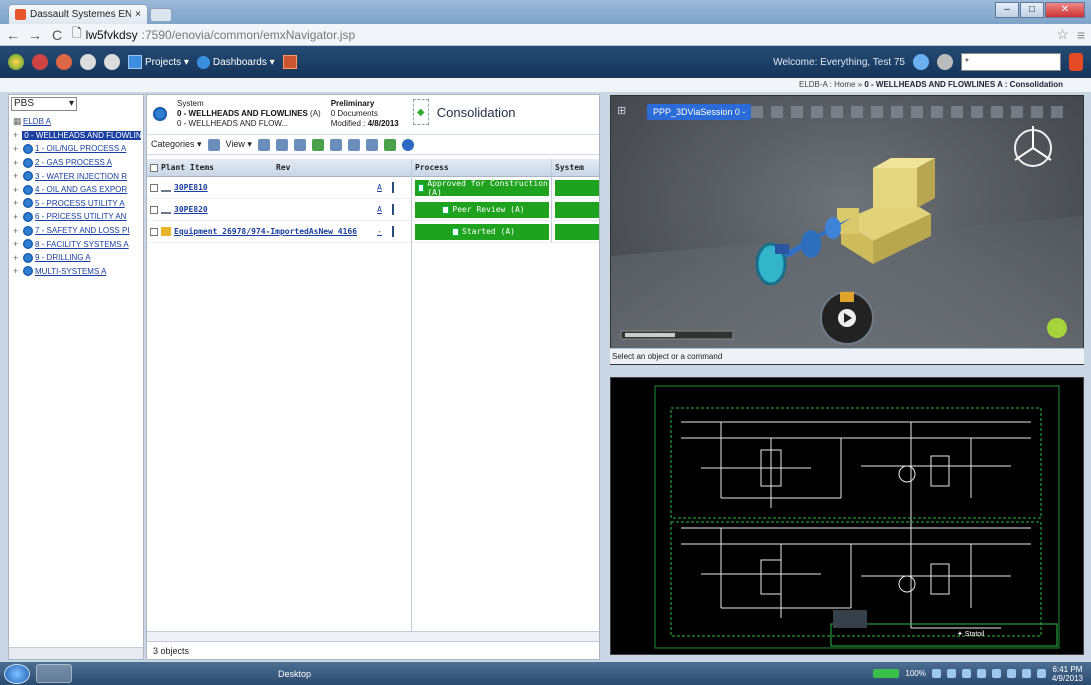 The width and height of the screenshot is (1091, 685). I want to click on table-scrollbar, so click(373, 636).